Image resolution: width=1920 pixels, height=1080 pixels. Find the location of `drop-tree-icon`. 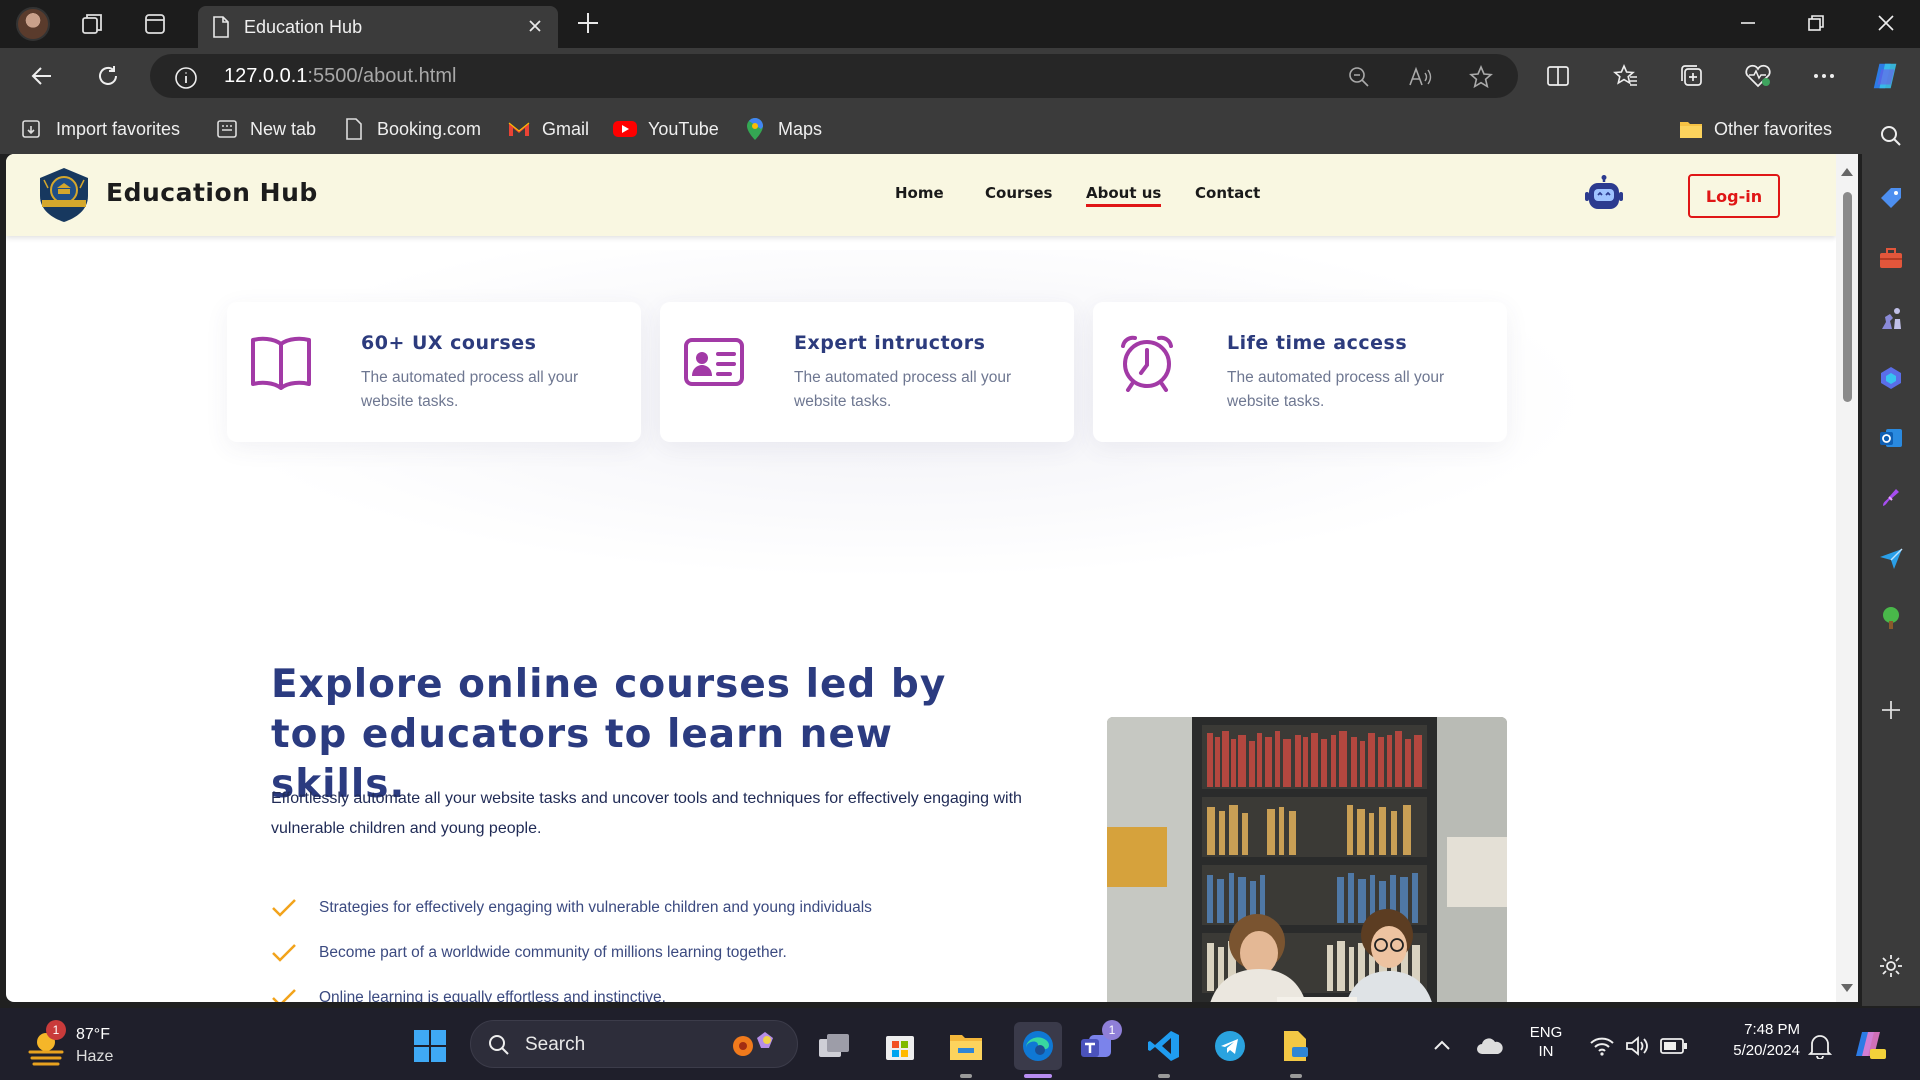

drop-tree-icon is located at coordinates (1891, 618).